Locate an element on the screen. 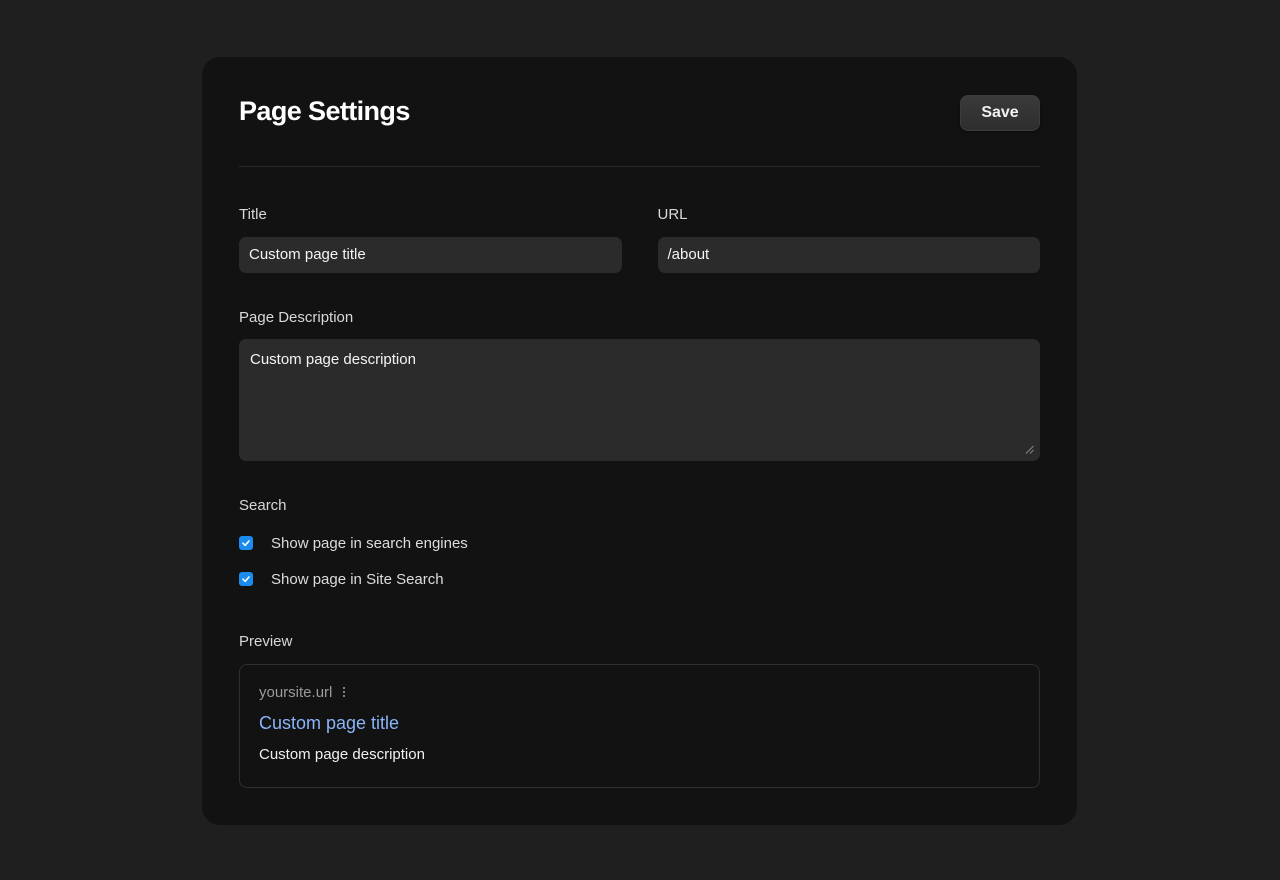 Image resolution: width=1280 pixels, height=880 pixels. title-input: Custom page title is located at coordinates (430, 255).